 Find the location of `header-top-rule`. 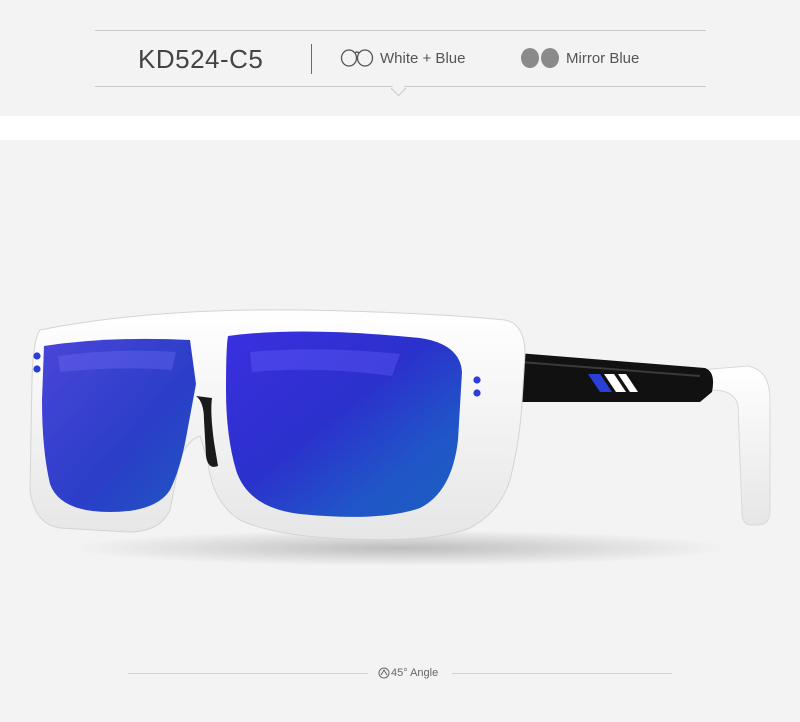

header-top-rule is located at coordinates (400, 30).